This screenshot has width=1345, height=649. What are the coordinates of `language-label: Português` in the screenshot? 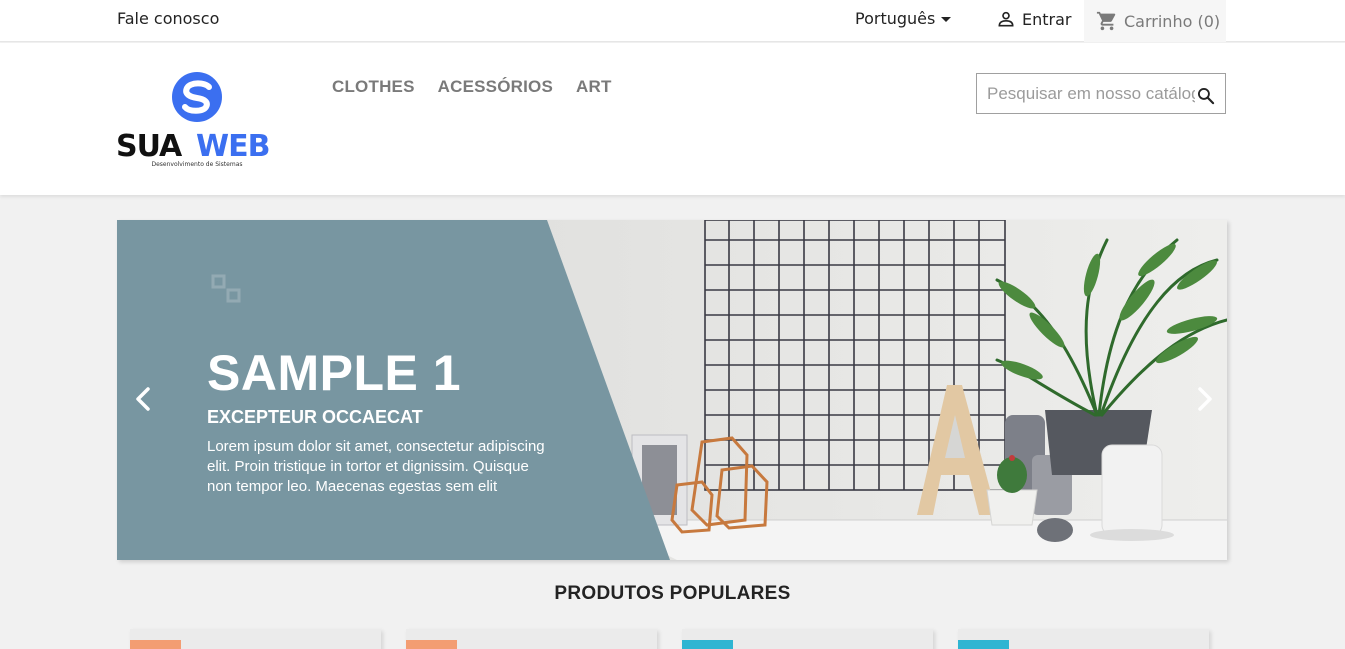 It's located at (895, 18).